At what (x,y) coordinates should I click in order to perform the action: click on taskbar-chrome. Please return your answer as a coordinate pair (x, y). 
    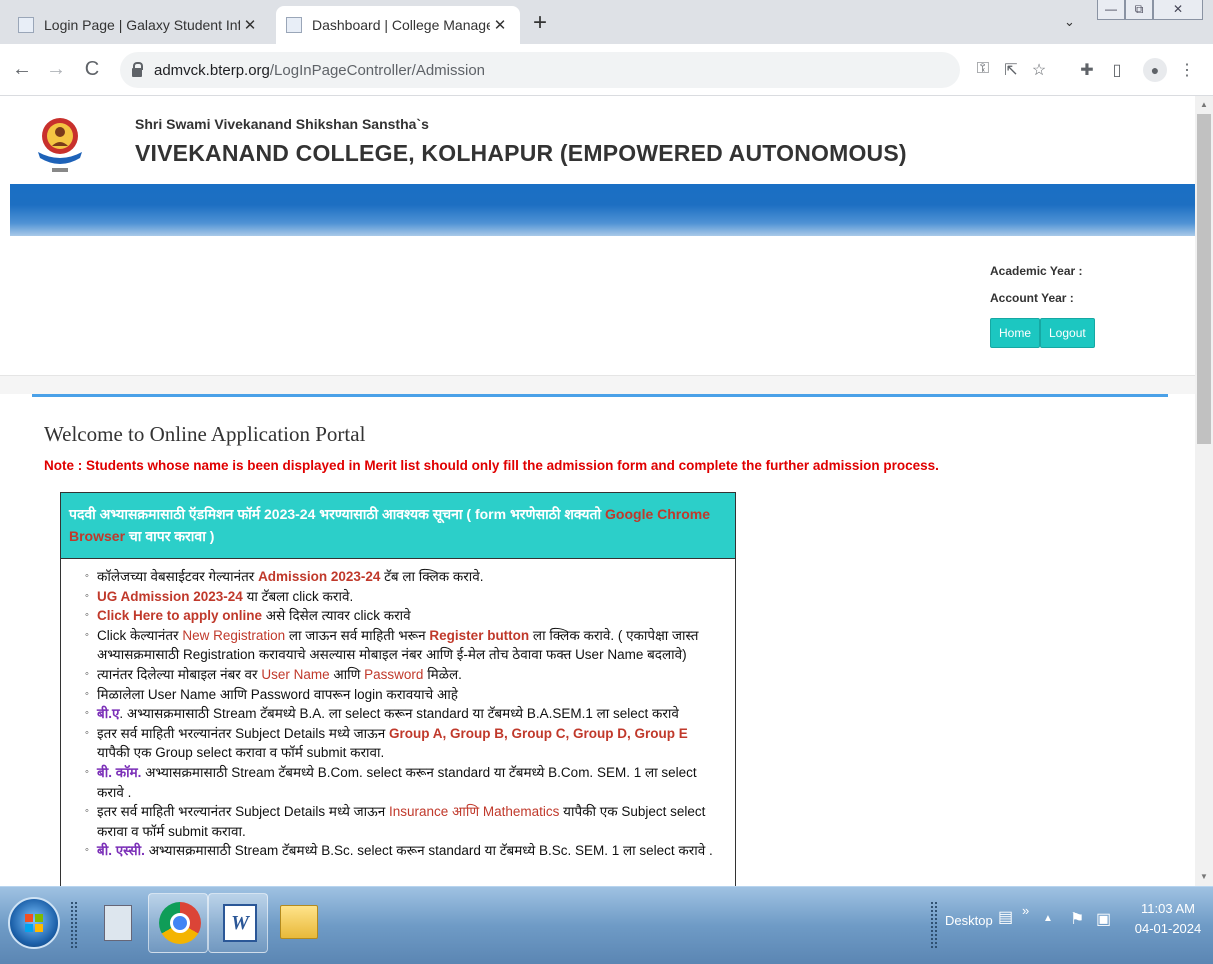
    Looking at the image, I should click on (178, 923).